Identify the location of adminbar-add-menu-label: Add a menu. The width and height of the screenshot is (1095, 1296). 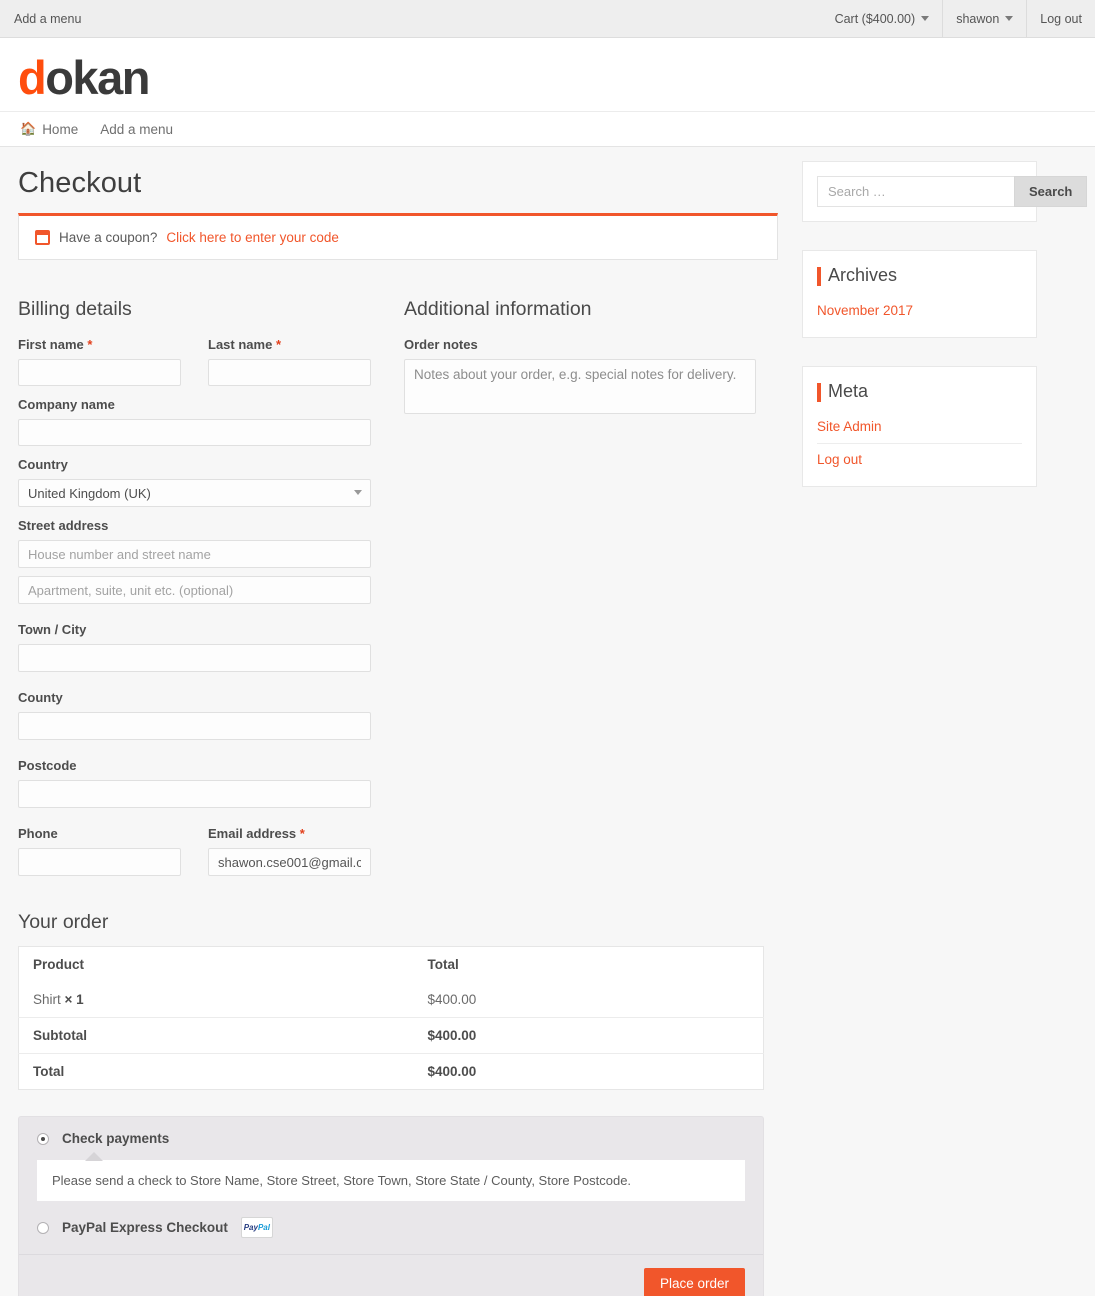
(48, 18).